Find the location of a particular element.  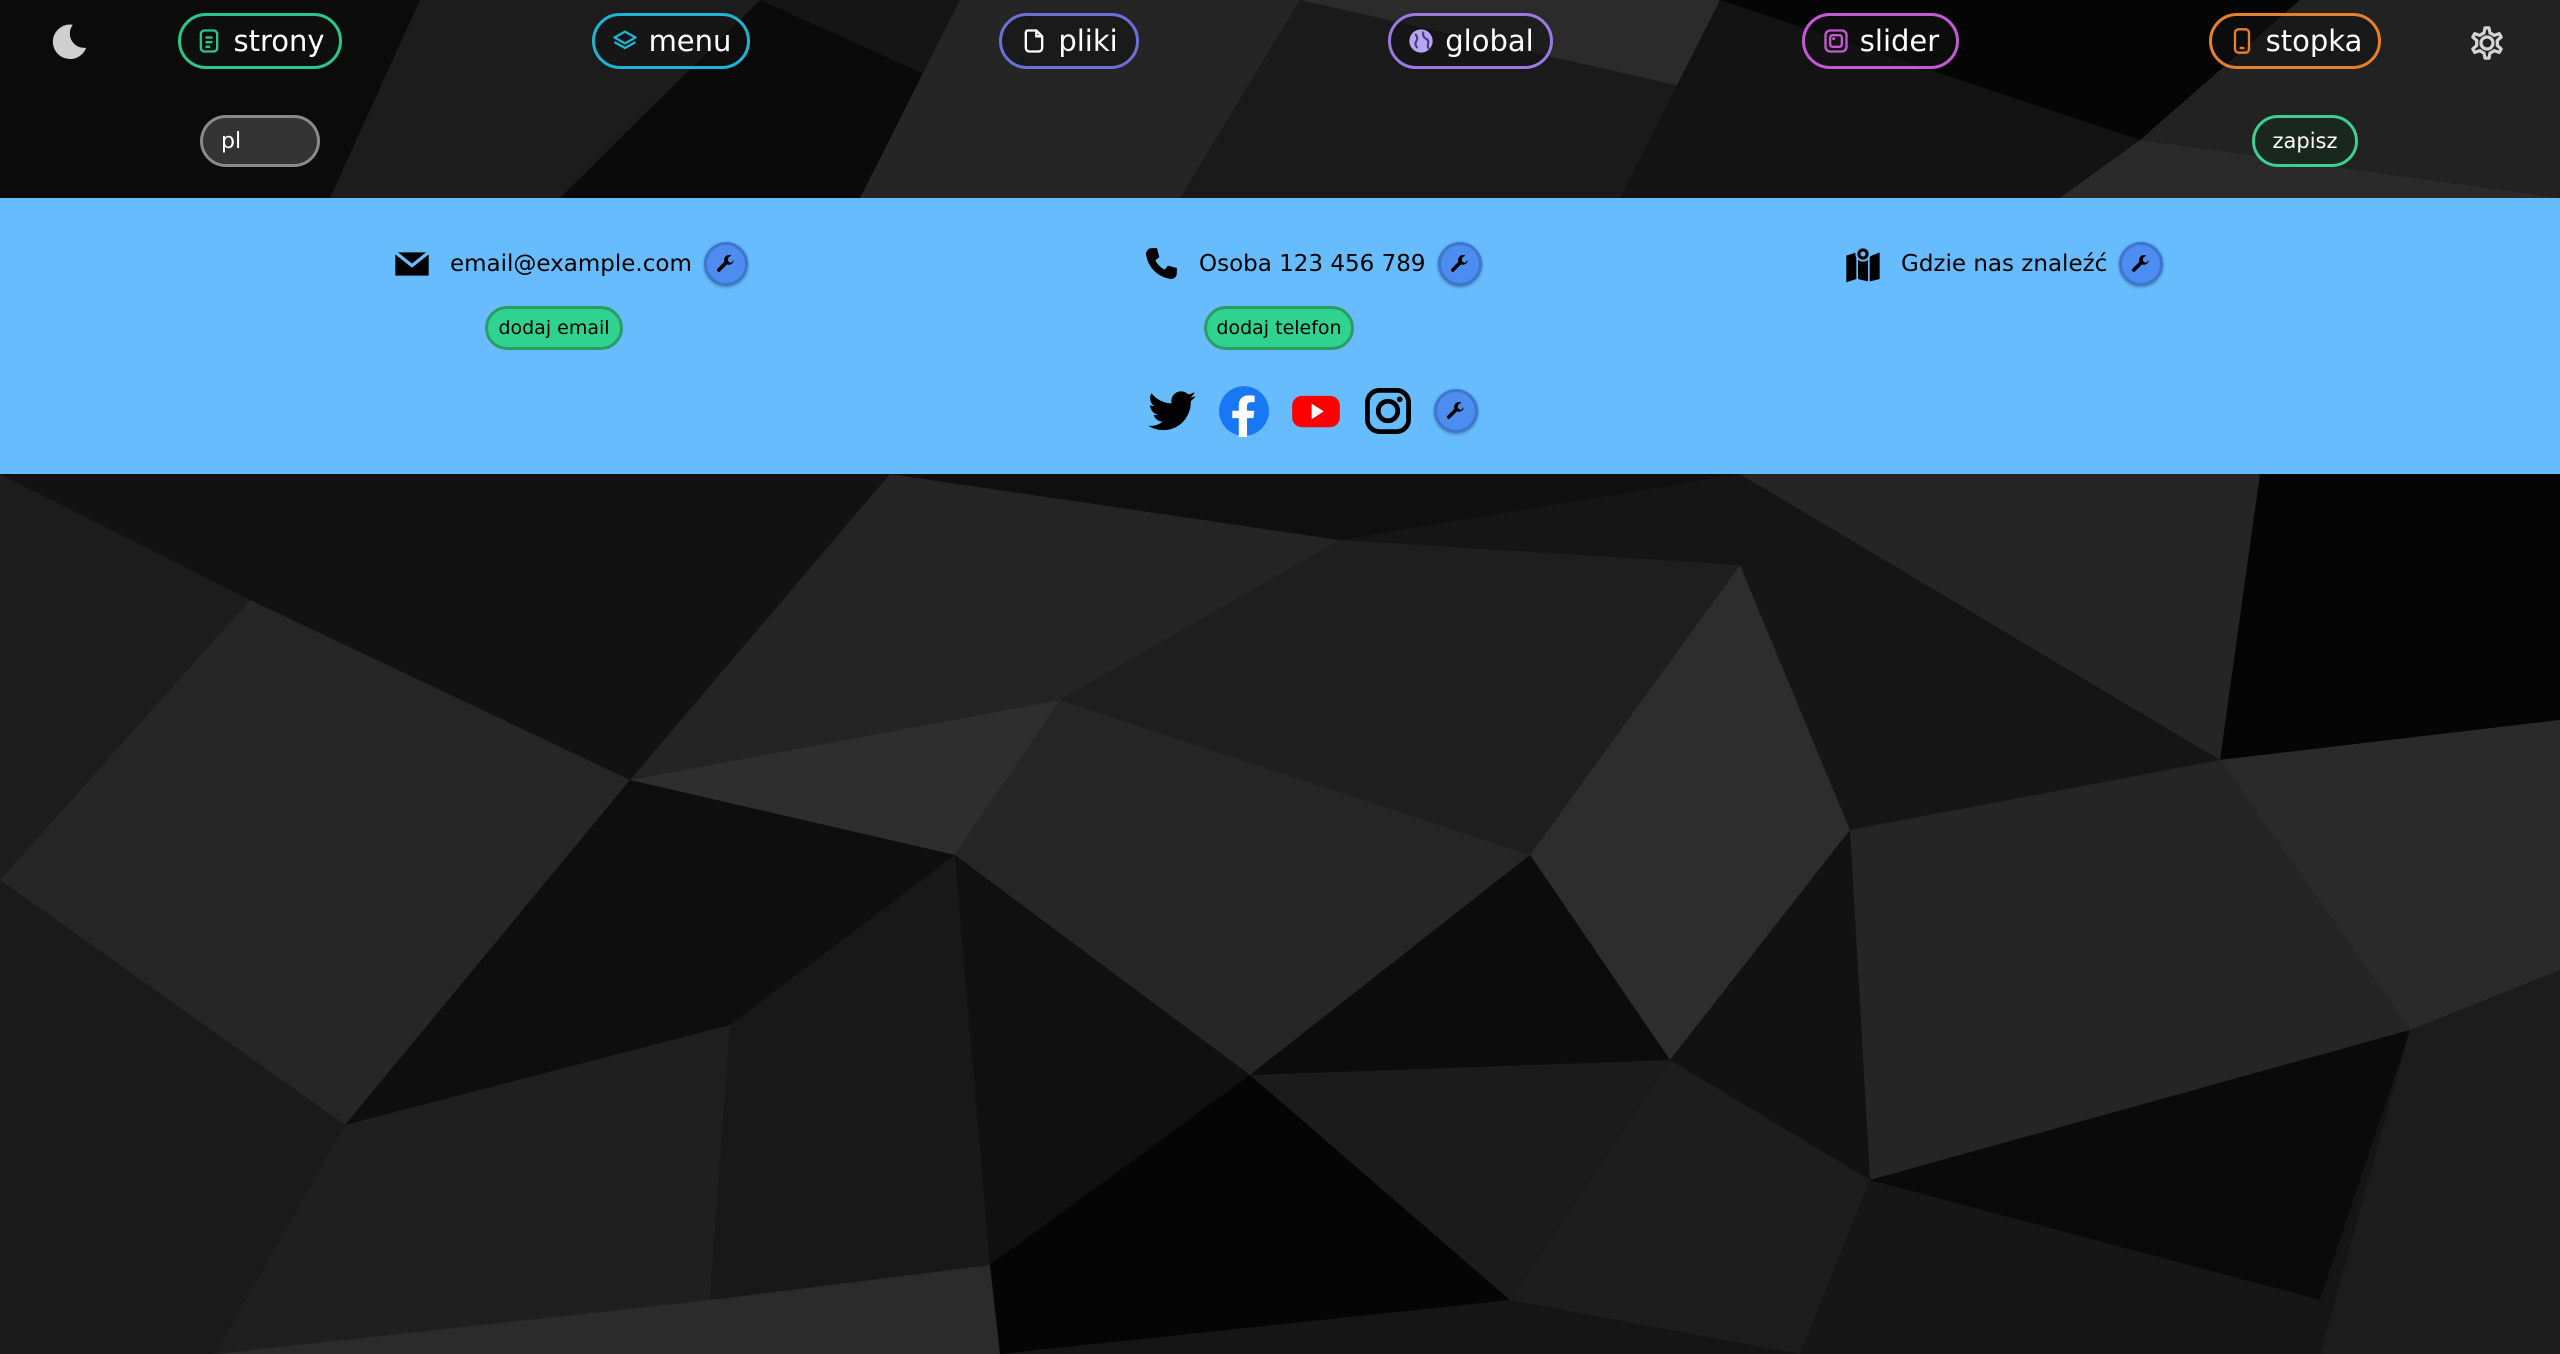

document-icon is located at coordinates (209, 41).